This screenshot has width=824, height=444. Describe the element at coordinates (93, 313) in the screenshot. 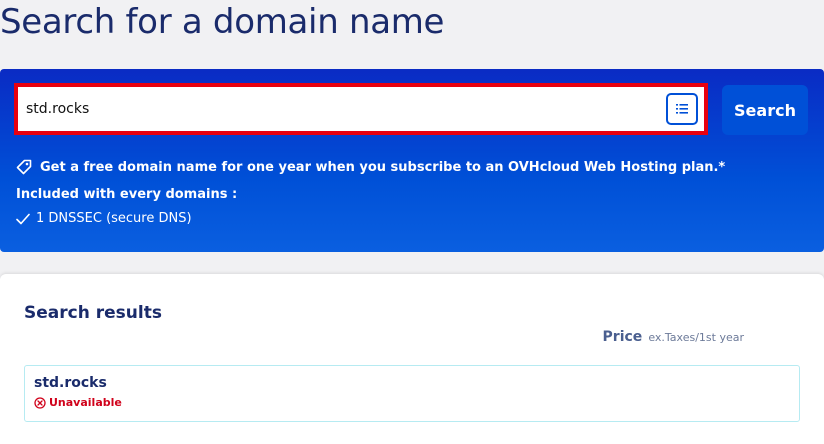

I see `results-title: Search results` at that location.